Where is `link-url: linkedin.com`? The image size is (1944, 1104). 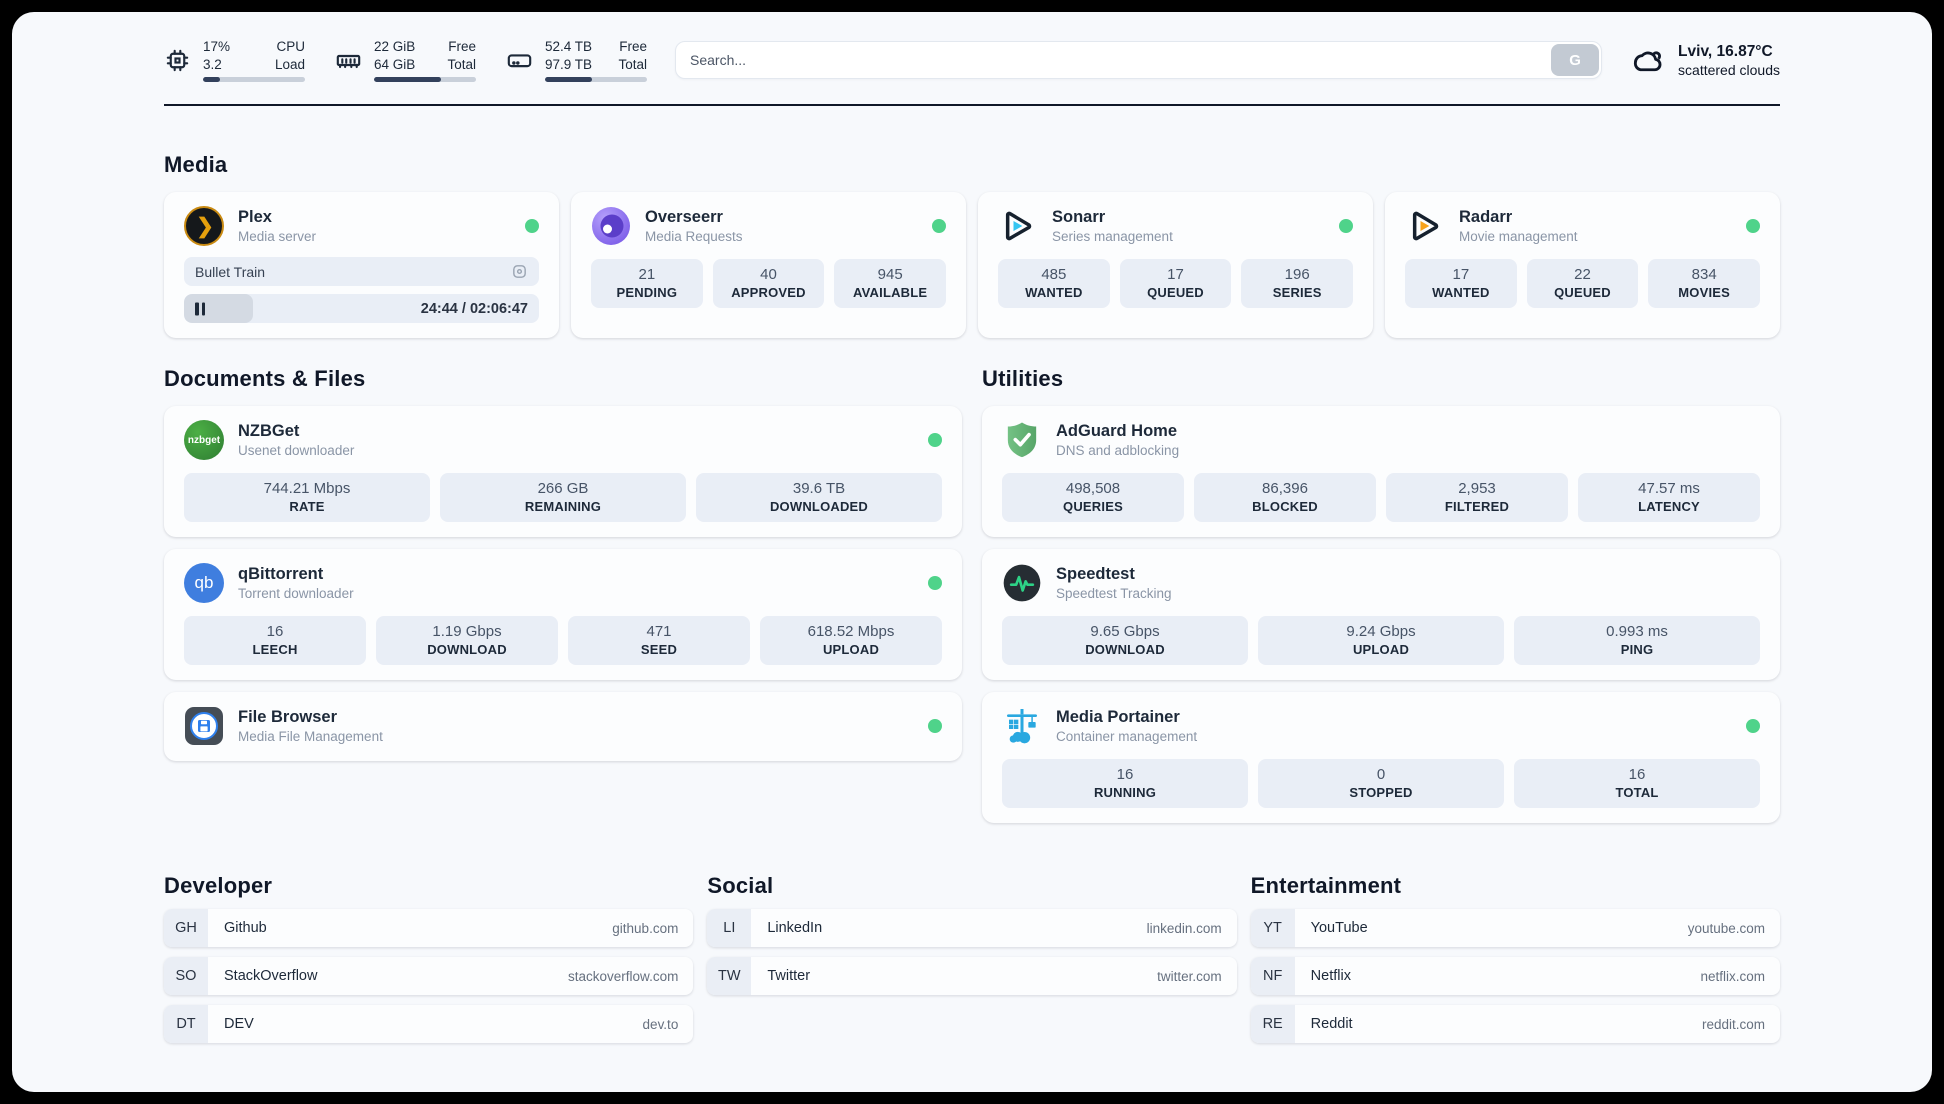
link-url: linkedin.com is located at coordinates (1184, 928).